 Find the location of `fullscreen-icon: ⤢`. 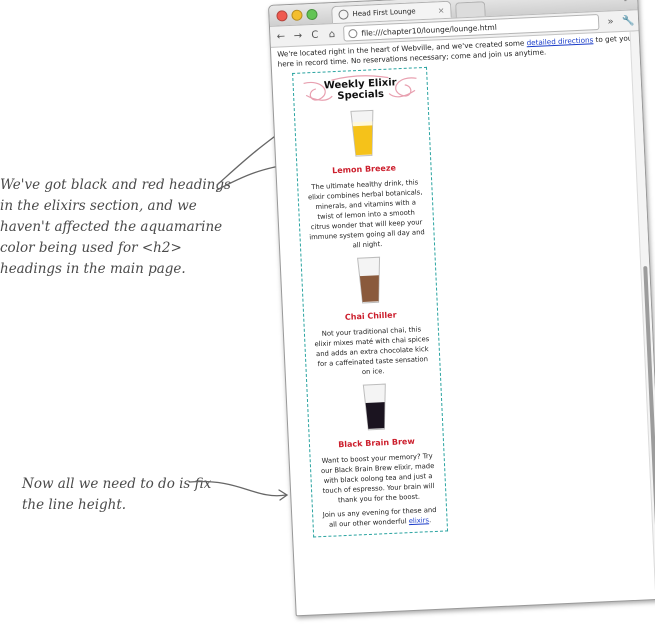

fullscreen-icon: ⤢ is located at coordinates (628, 2).